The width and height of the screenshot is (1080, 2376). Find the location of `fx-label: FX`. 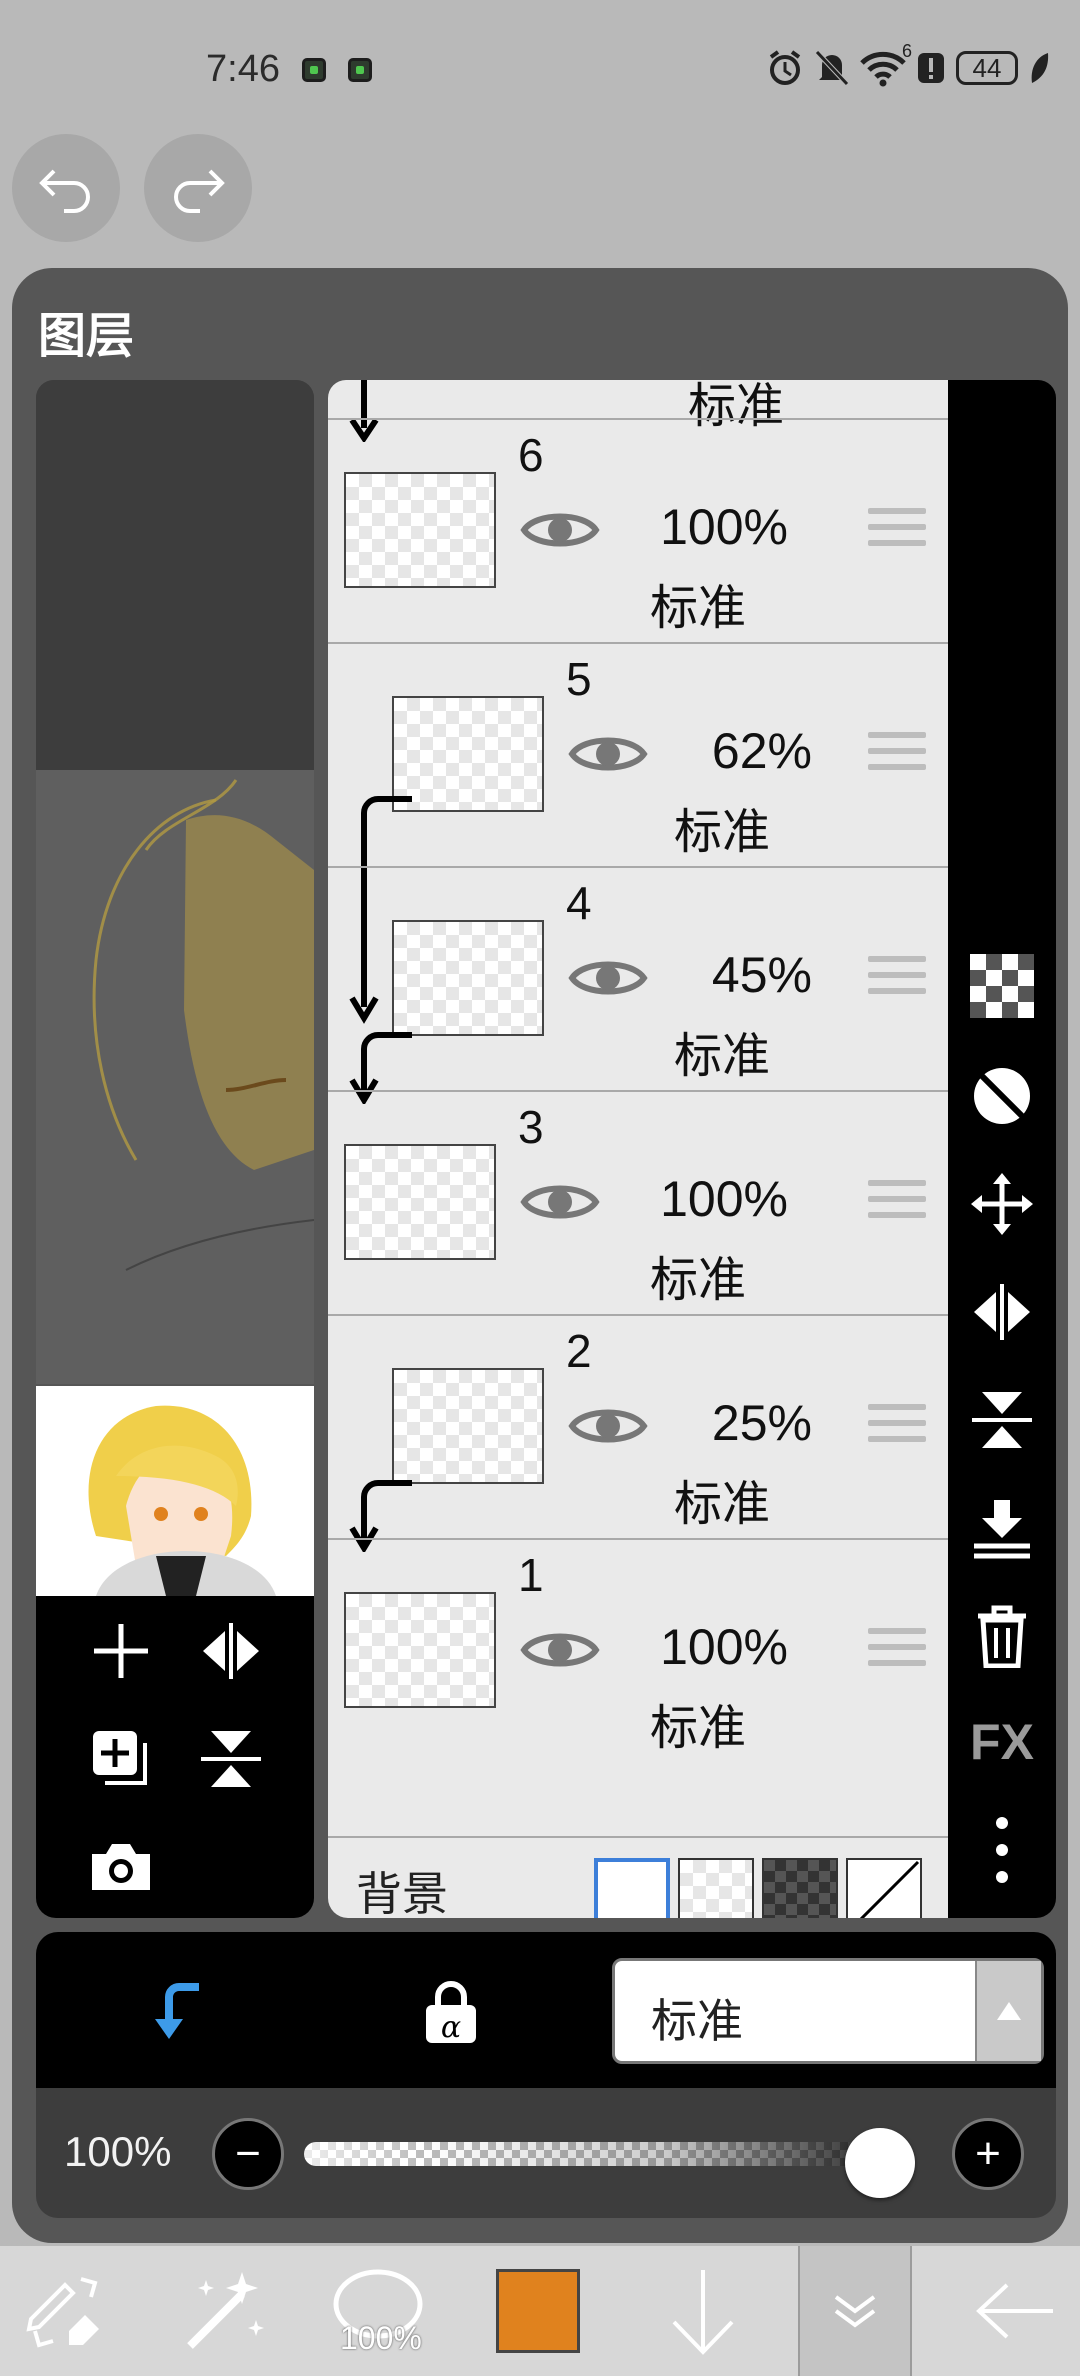

fx-label: FX is located at coordinates (1002, 1742).